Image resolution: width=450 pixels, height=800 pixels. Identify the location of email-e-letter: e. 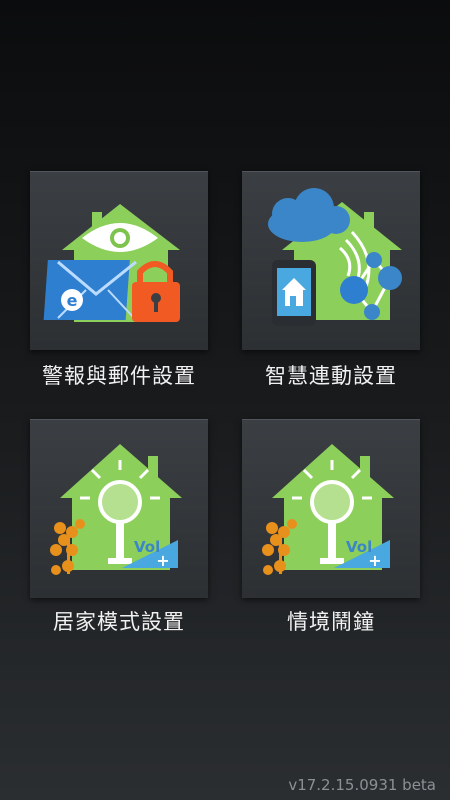
(72, 300).